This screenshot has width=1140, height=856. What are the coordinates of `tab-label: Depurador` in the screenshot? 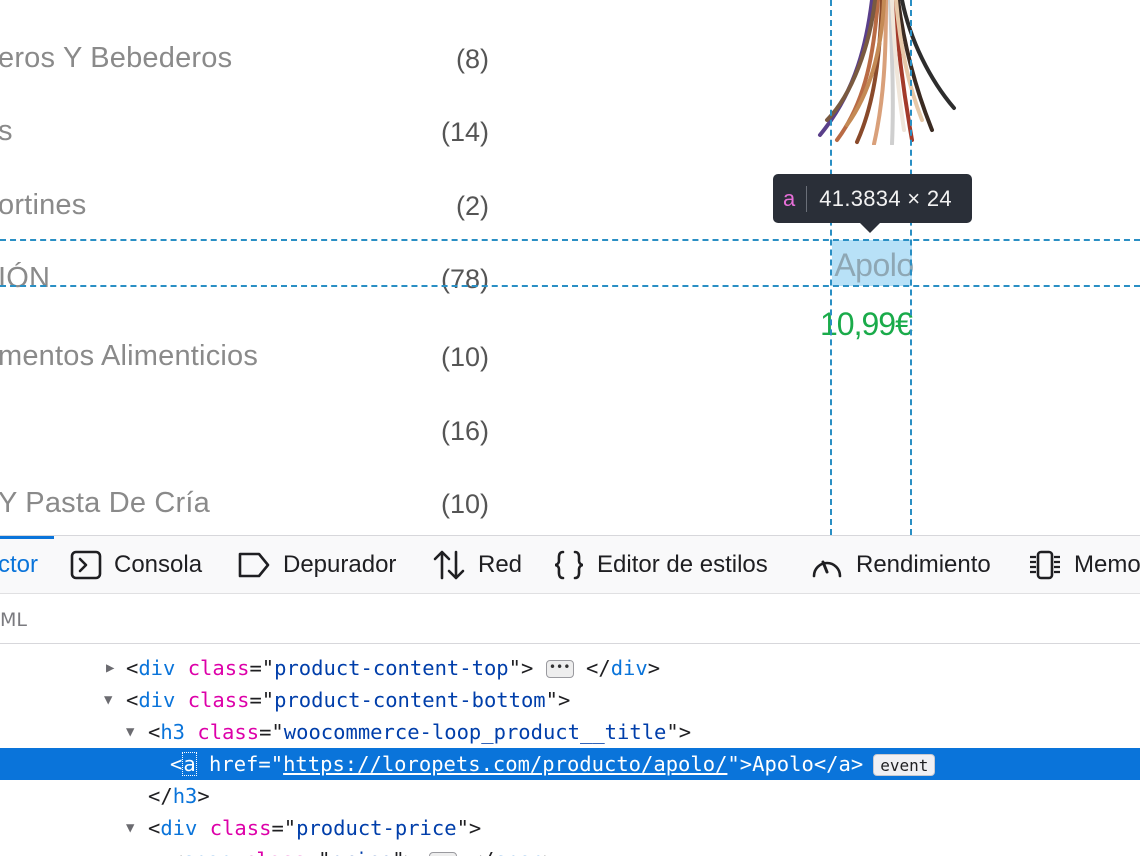 It's located at (340, 564).